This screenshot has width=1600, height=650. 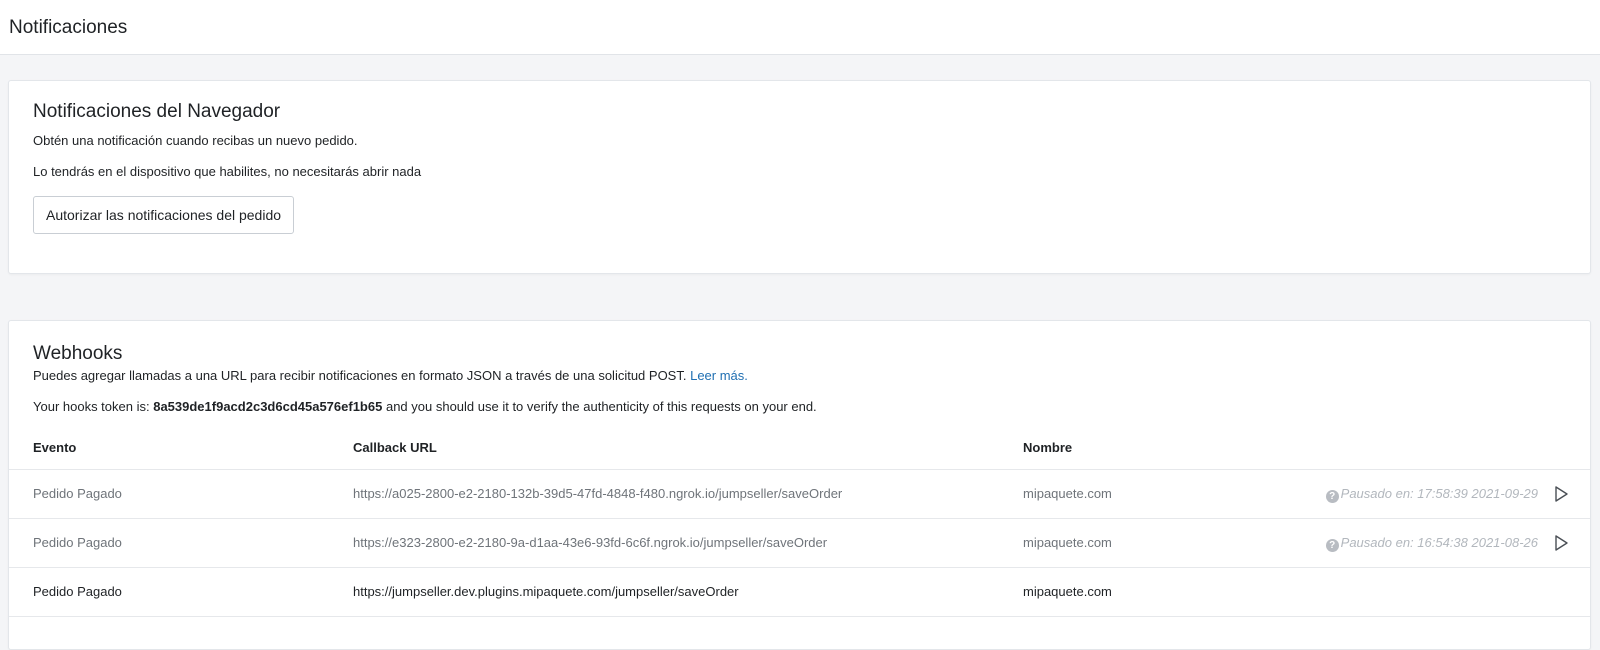 What do you see at coordinates (91, 406) in the screenshot?
I see `token-prefix: Your hooks token is:` at bounding box center [91, 406].